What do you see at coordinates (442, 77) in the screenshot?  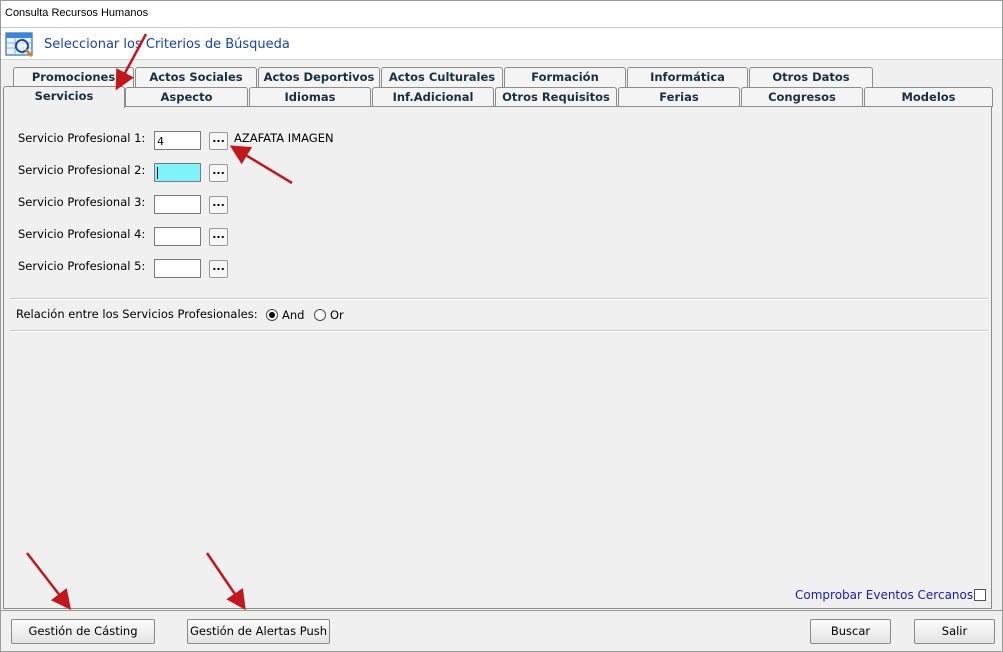 I see `tab-actos-culturales: Actos Culturales` at bounding box center [442, 77].